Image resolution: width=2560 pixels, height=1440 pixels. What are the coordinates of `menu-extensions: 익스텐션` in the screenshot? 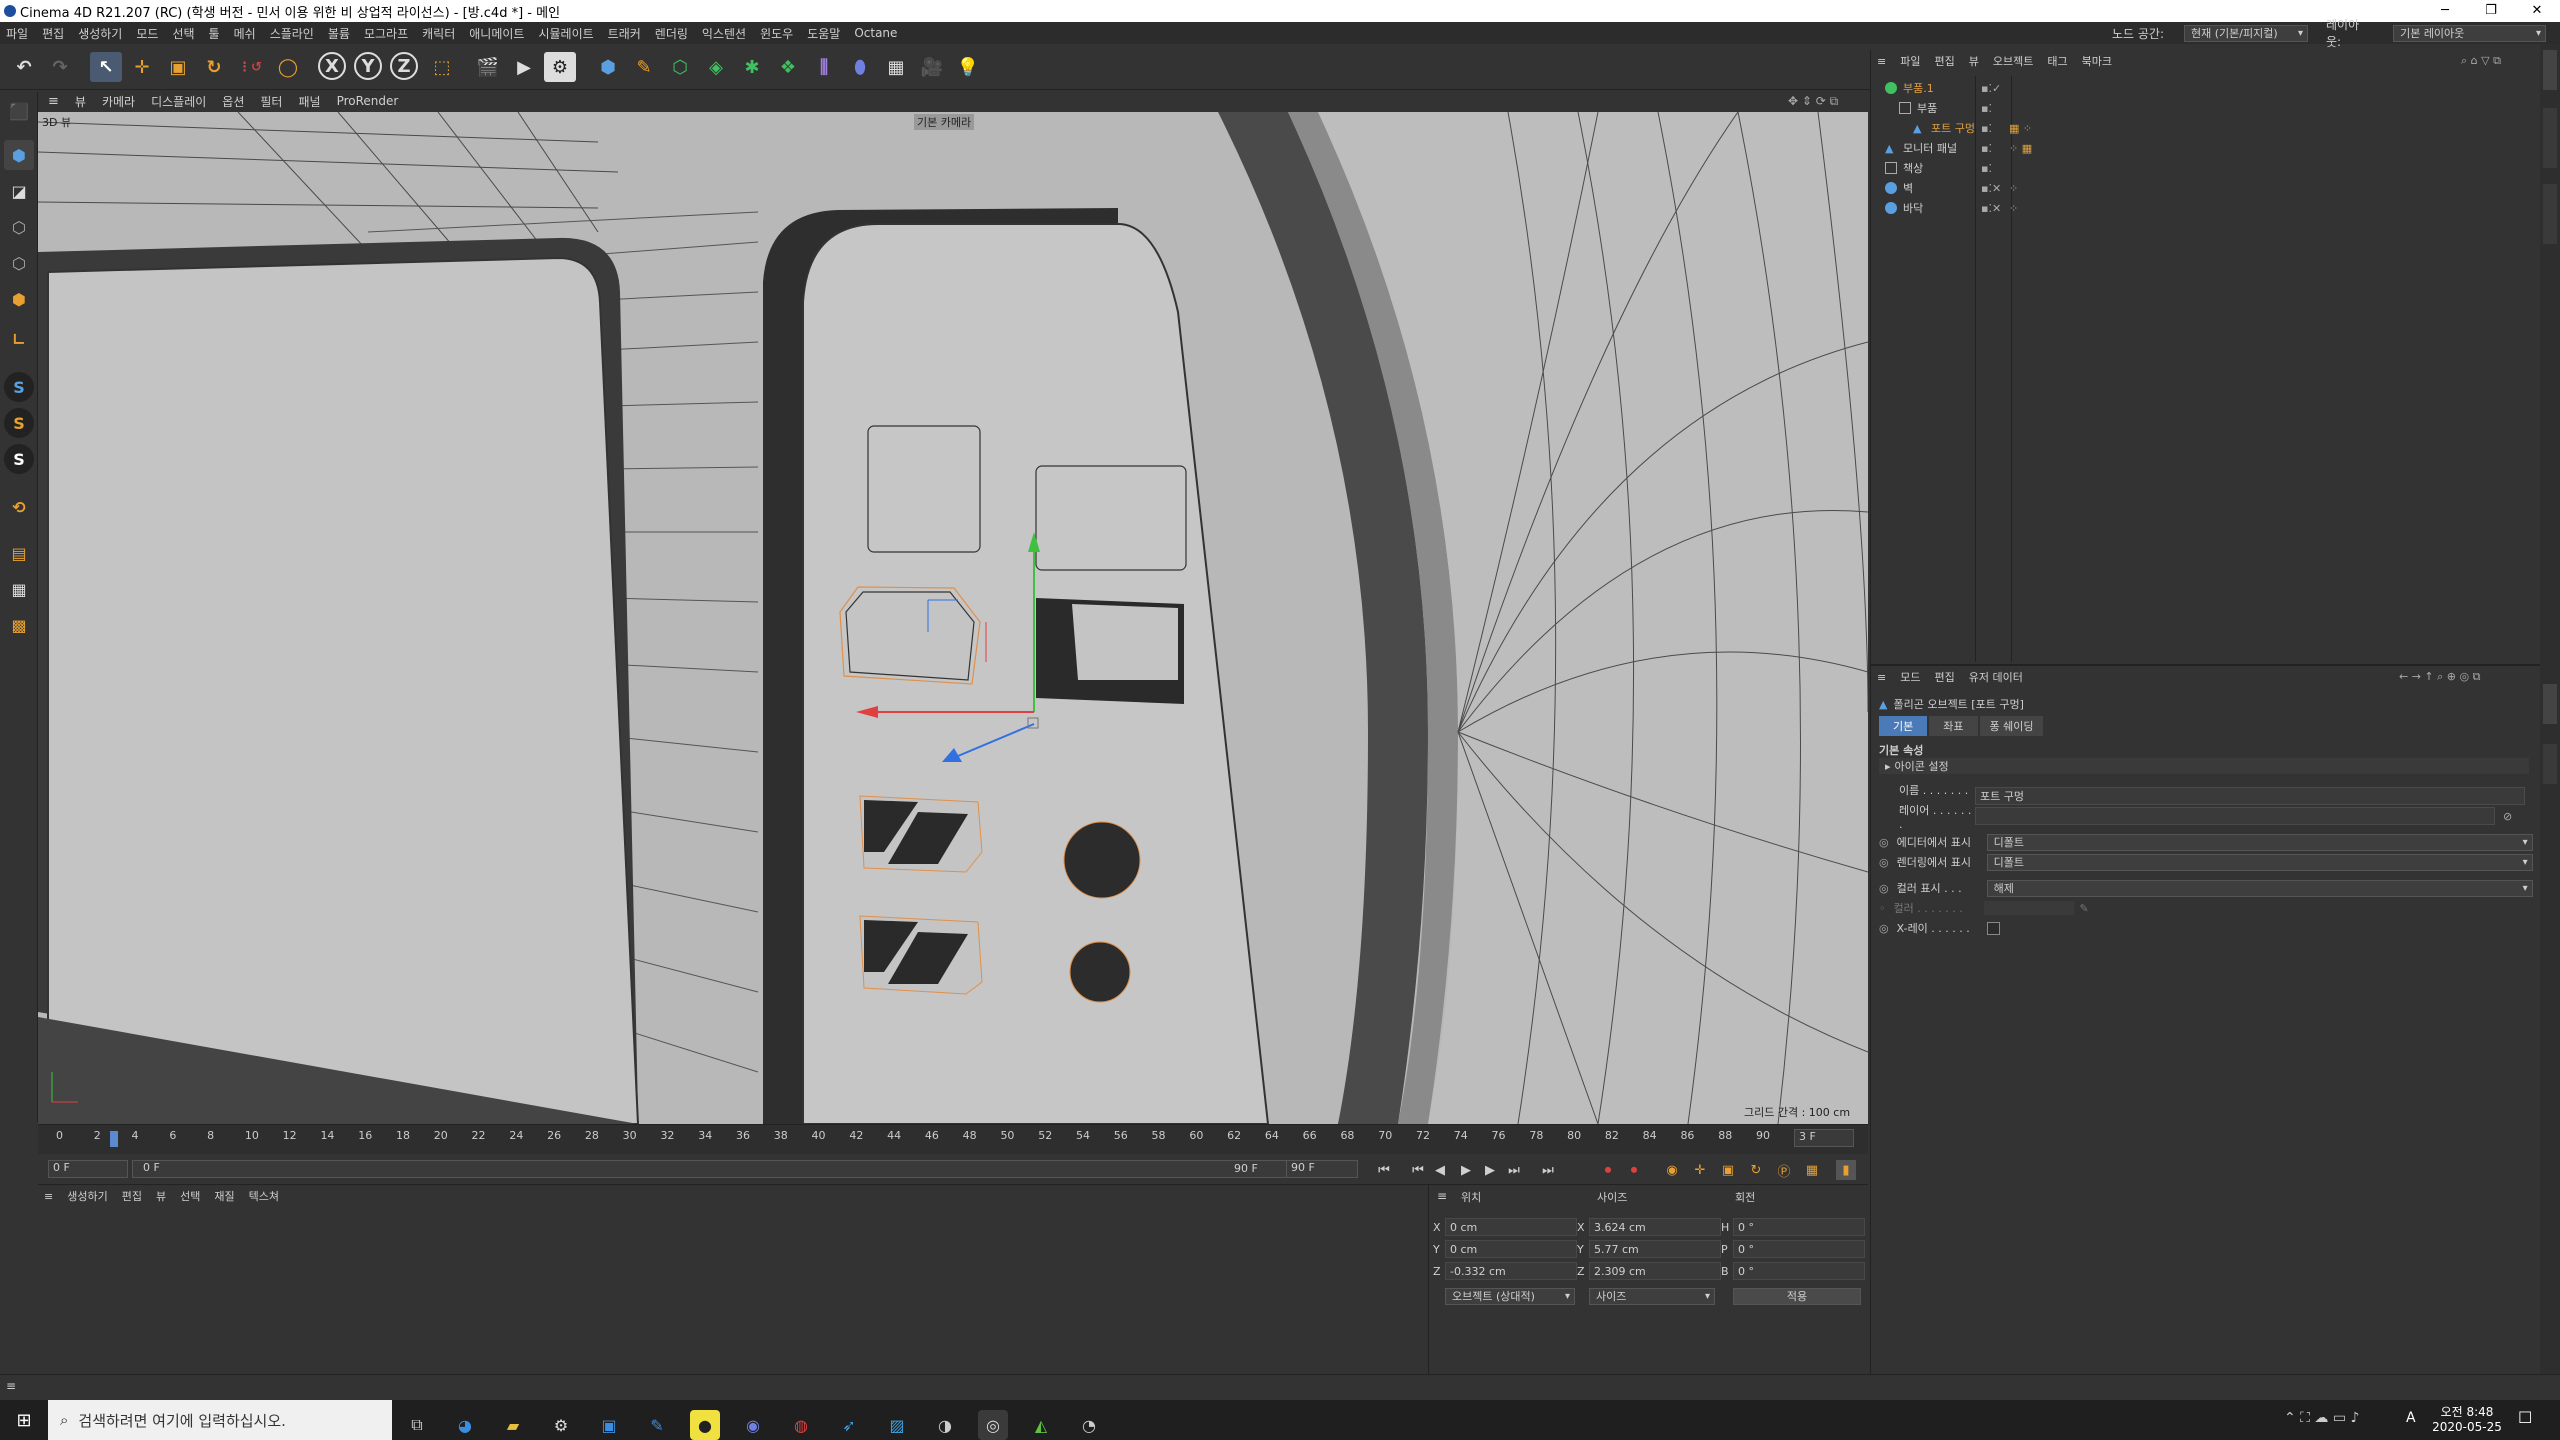 It's located at (724, 33).